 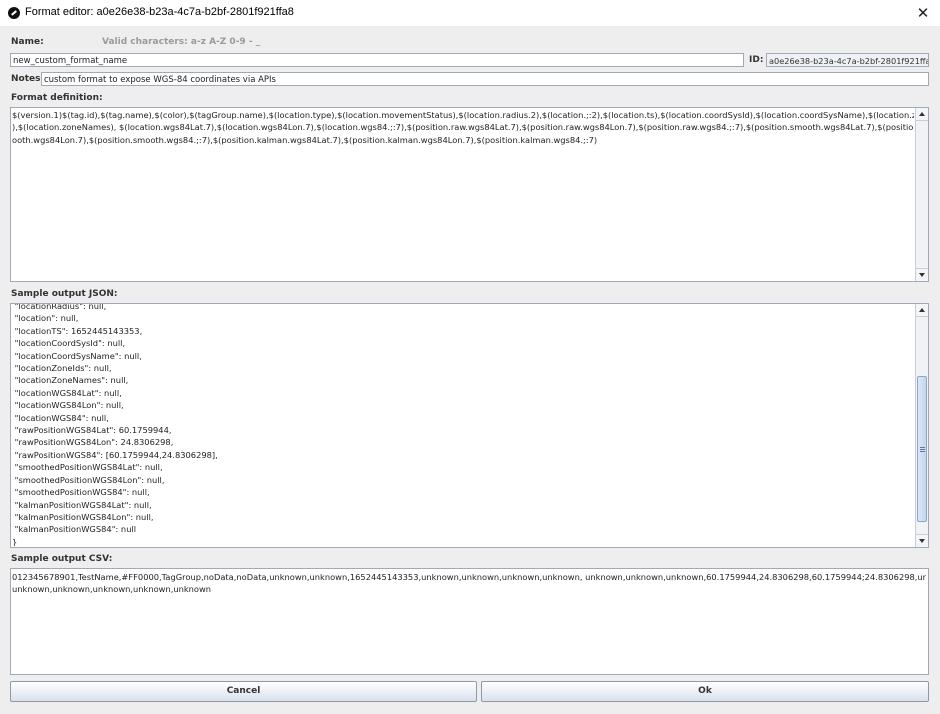 I want to click on json-line: "locationZoneNames": null,, so click(x=70, y=380).